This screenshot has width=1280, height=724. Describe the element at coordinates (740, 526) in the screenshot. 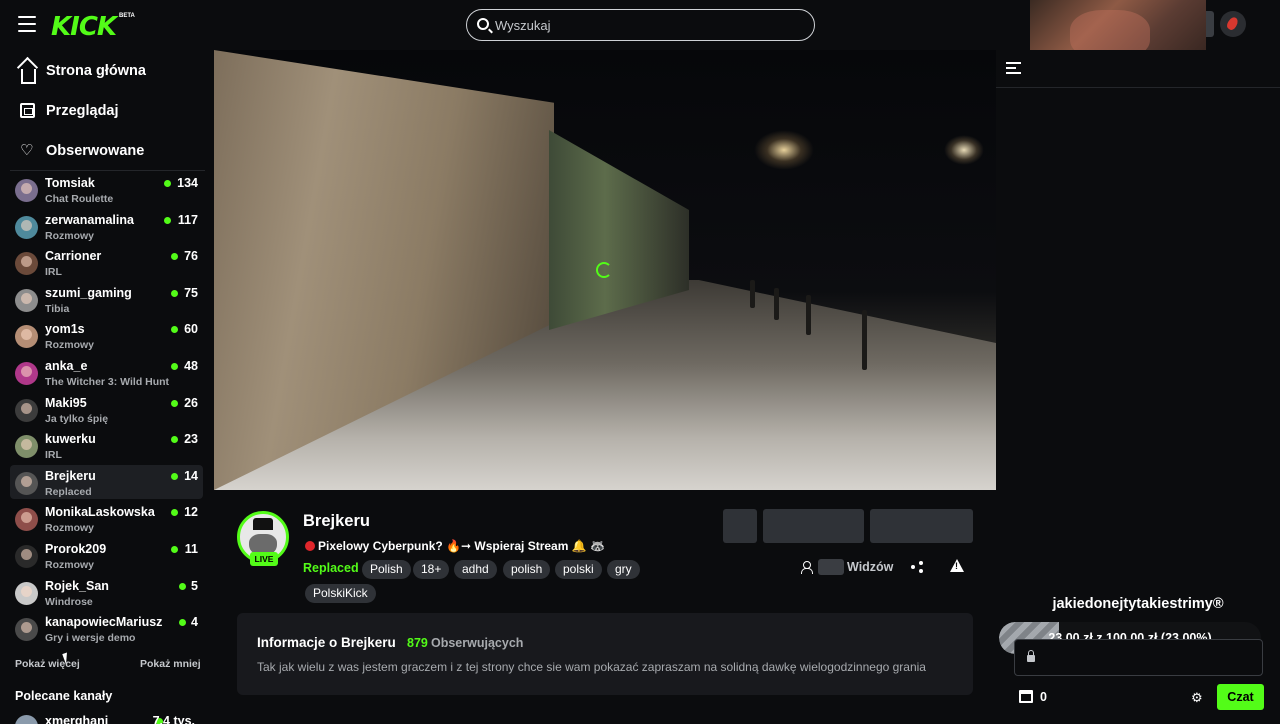

I see `action-button` at that location.